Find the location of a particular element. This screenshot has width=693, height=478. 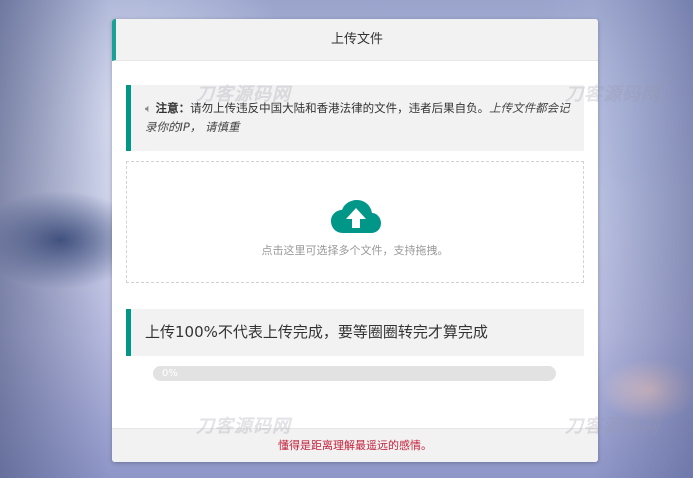

upload-cloud-icon is located at coordinates (356, 216).